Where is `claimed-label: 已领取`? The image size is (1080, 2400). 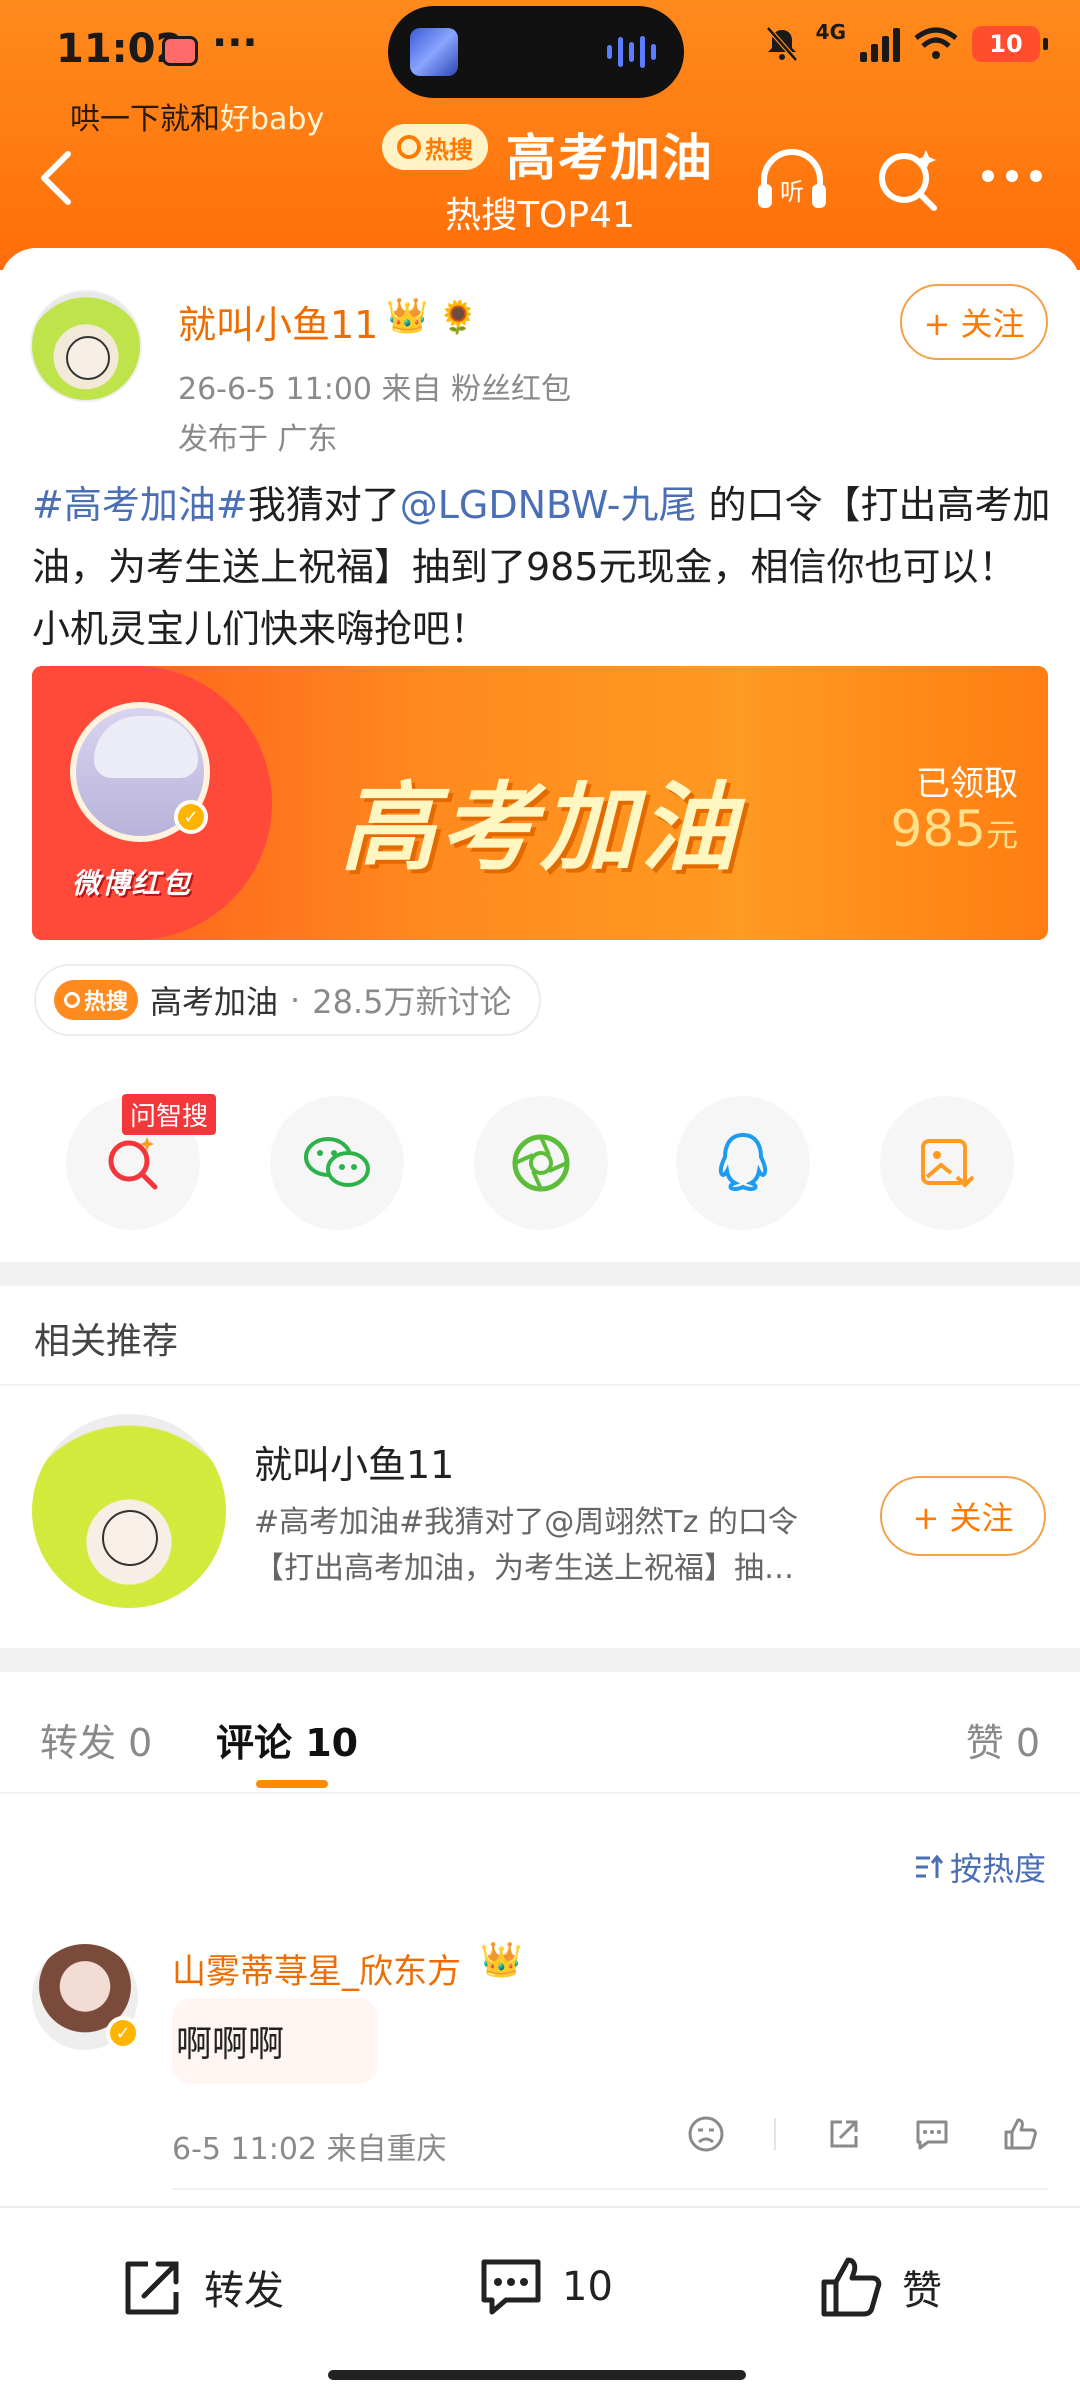
claimed-label: 已领取 is located at coordinates (967, 784).